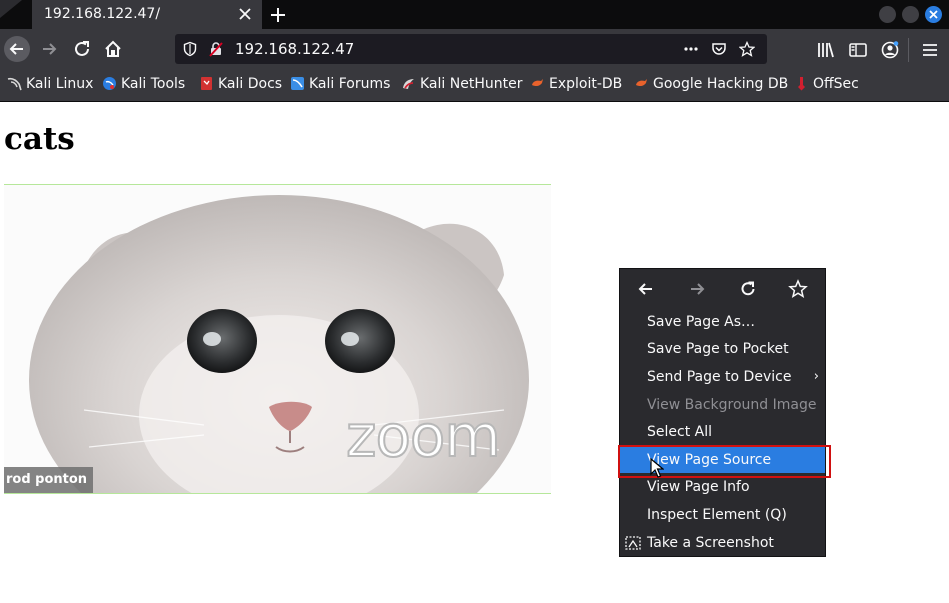  What do you see at coordinates (49, 49) in the screenshot?
I see `forward-button` at bounding box center [49, 49].